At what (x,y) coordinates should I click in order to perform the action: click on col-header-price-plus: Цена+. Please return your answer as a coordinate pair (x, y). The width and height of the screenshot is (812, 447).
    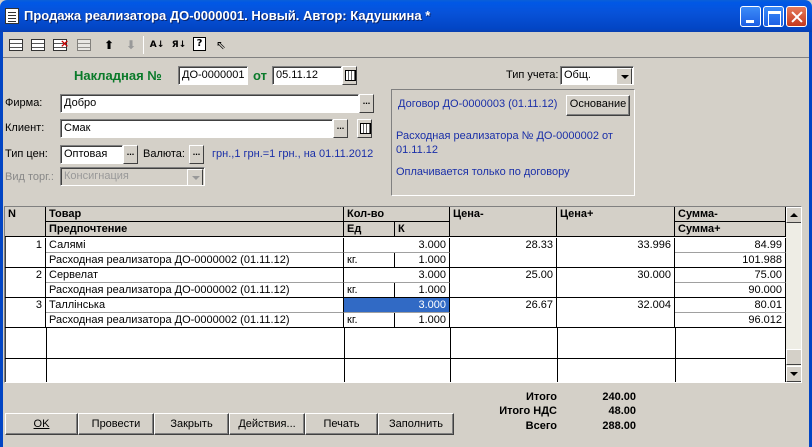
    Looking at the image, I should click on (616, 222).